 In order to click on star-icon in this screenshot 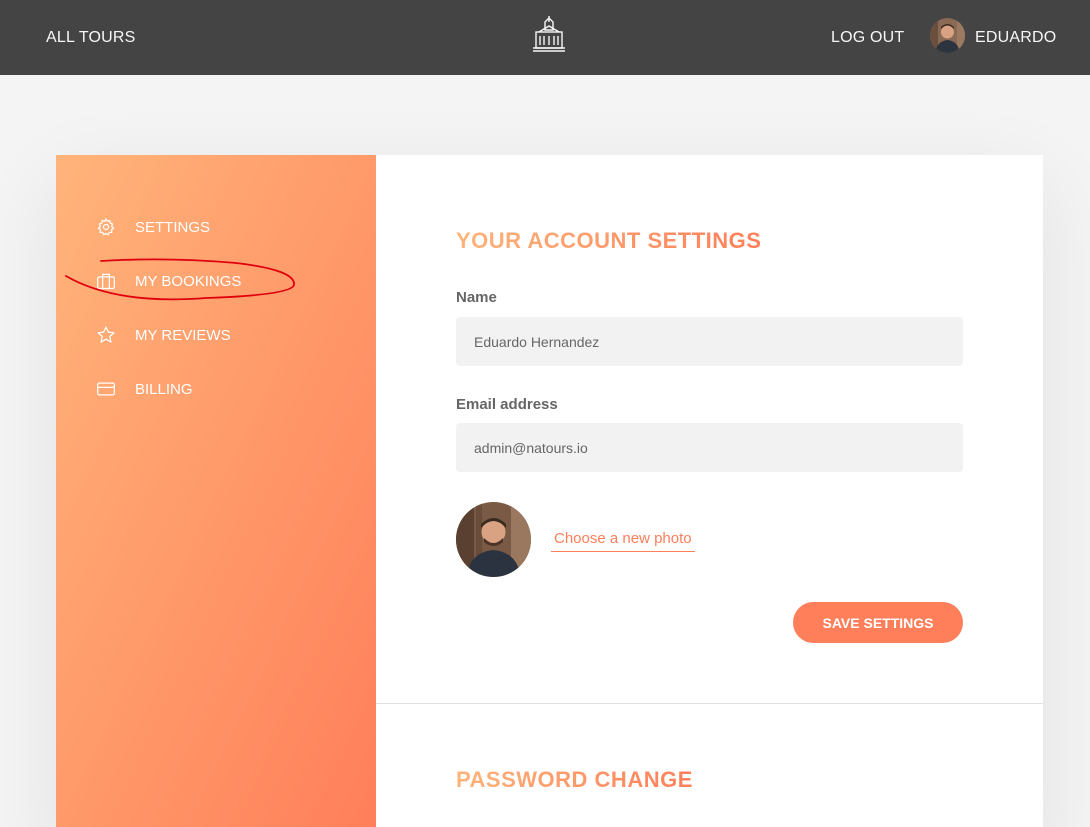, I will do `click(106, 335)`.